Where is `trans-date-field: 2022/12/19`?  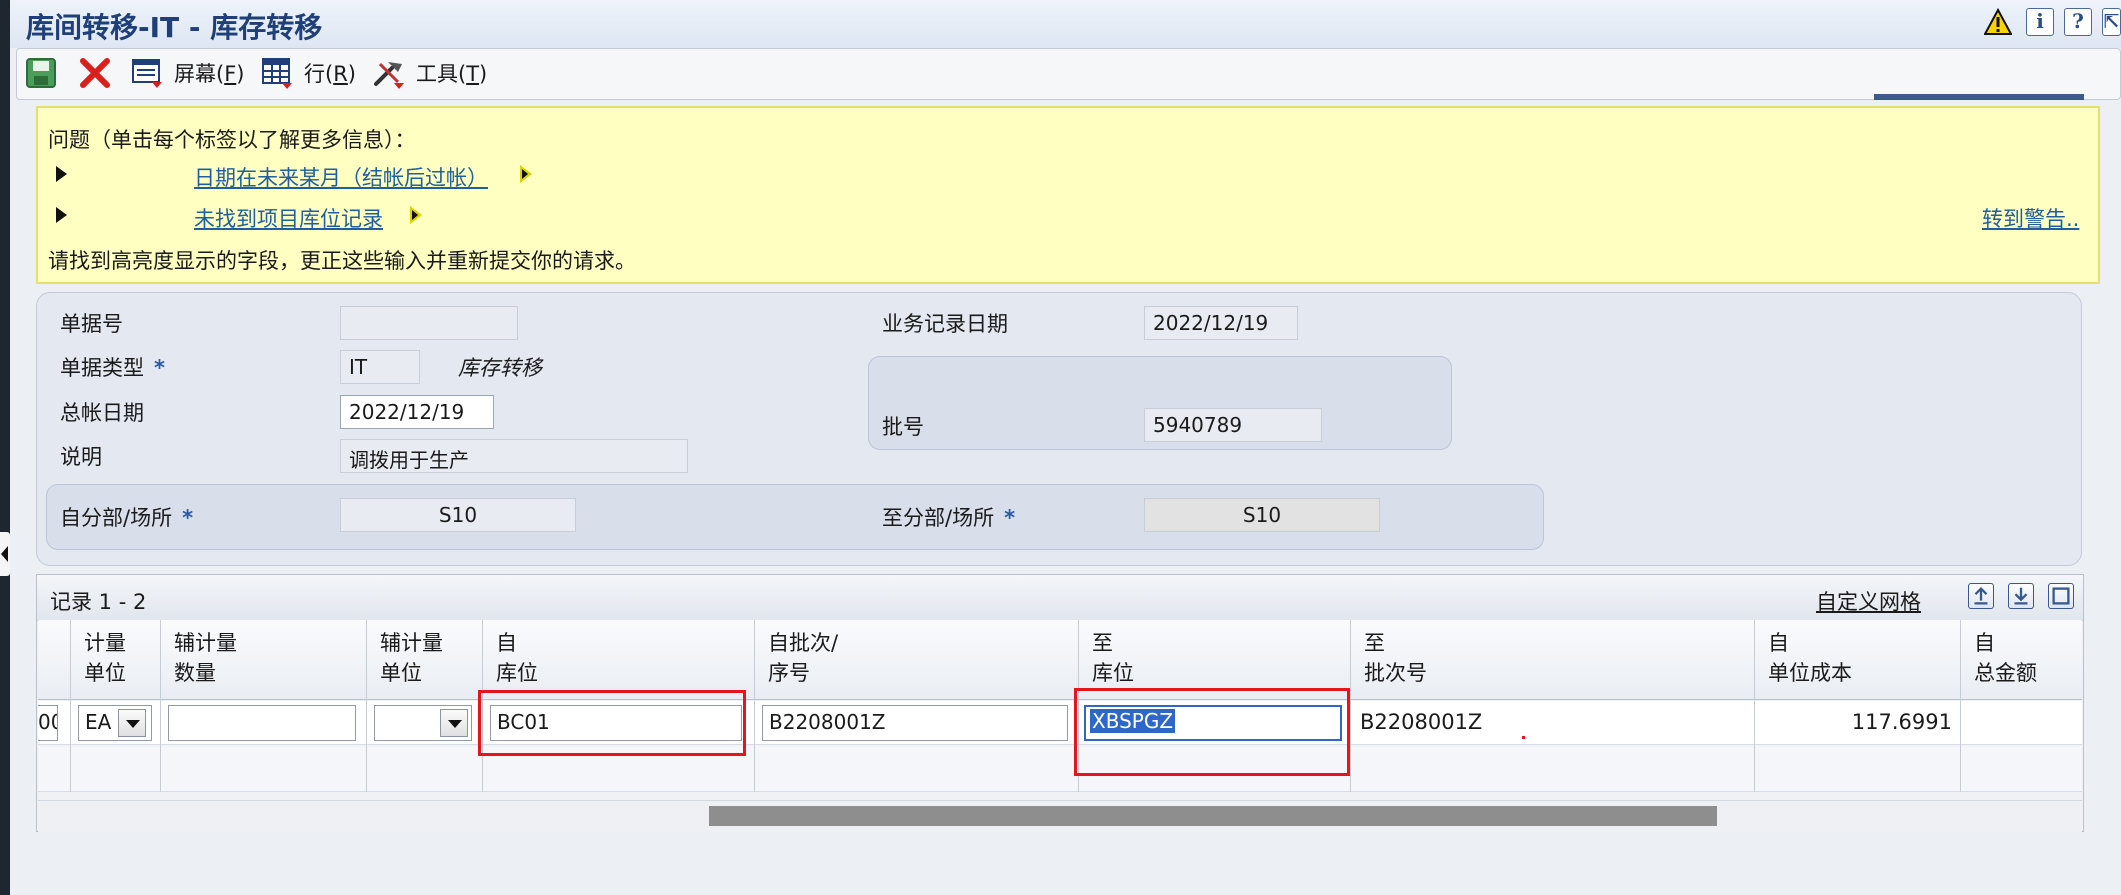
trans-date-field: 2022/12/19 is located at coordinates (1221, 323).